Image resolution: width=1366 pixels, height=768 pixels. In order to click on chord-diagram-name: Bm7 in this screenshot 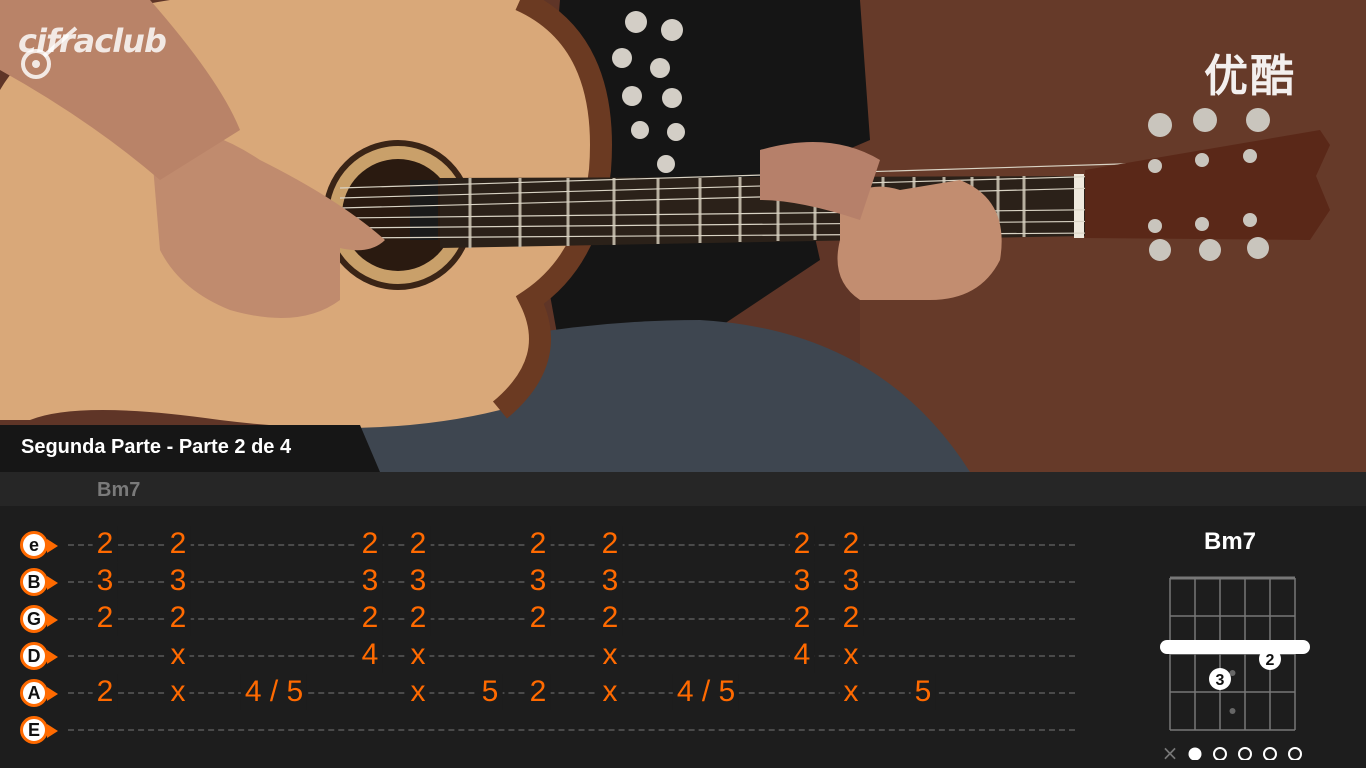, I will do `click(1230, 541)`.